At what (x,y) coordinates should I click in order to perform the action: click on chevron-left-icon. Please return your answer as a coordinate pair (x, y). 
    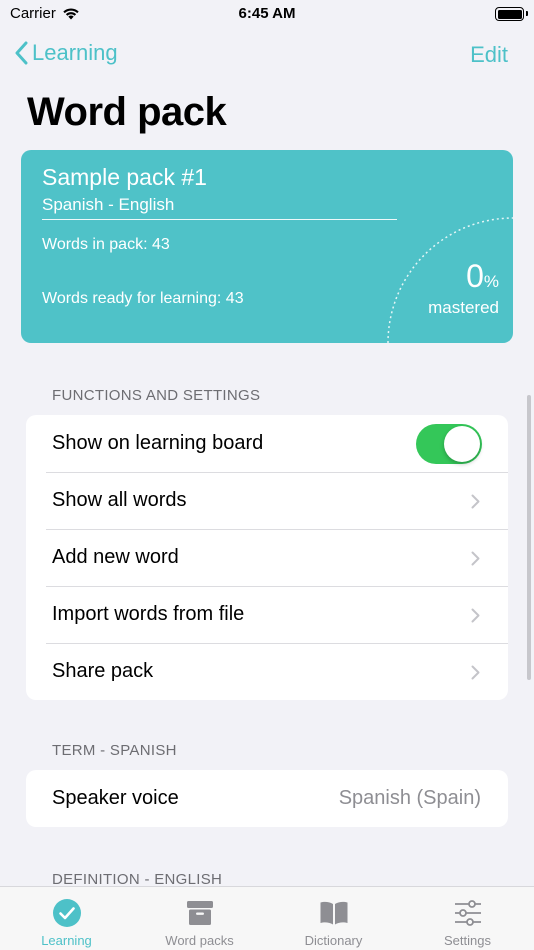
    Looking at the image, I should click on (21, 53).